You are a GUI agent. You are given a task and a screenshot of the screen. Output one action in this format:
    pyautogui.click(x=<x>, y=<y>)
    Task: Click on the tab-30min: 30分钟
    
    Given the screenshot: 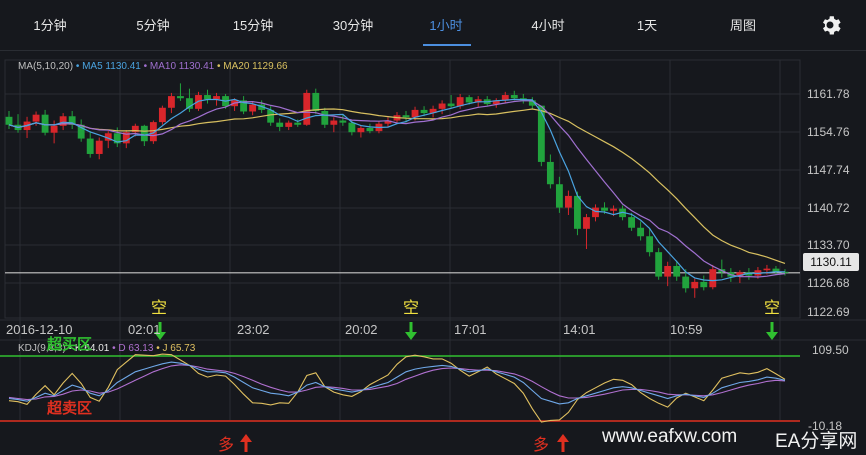 What is the action you would take?
    pyautogui.click(x=353, y=25)
    